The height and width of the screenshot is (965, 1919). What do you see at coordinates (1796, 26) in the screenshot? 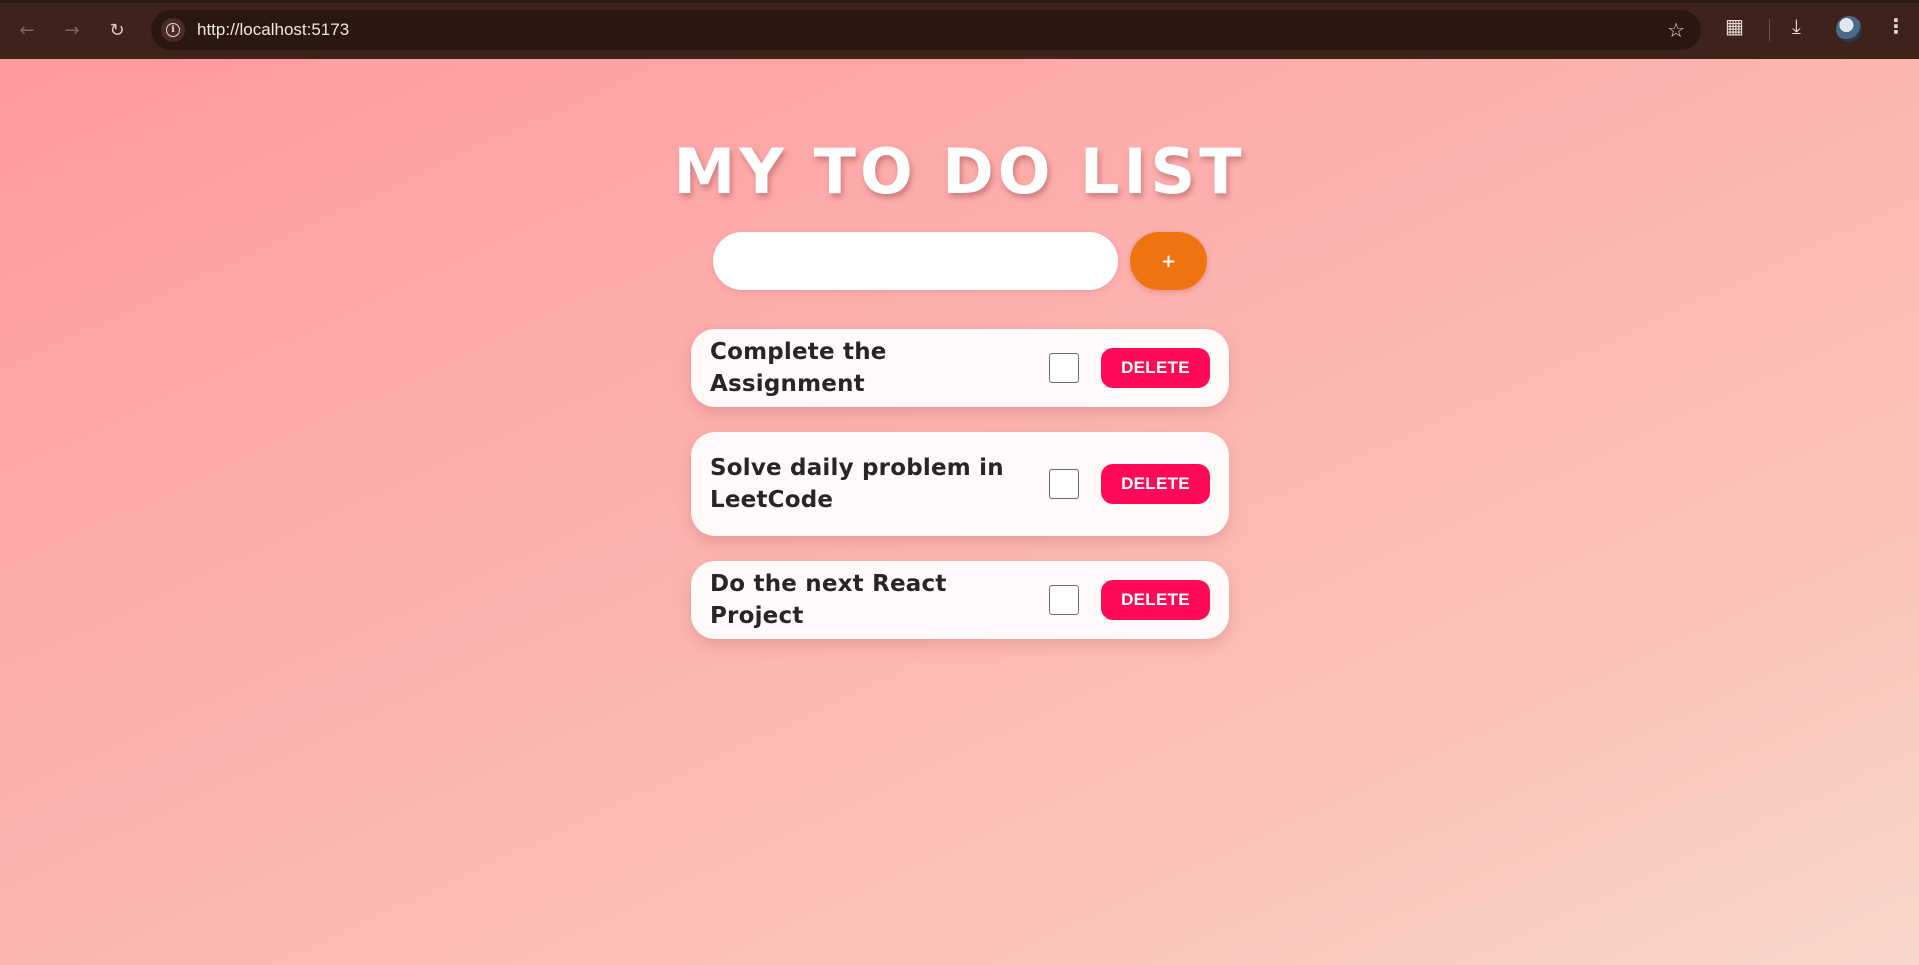
I see `download-icon: ⤓` at bounding box center [1796, 26].